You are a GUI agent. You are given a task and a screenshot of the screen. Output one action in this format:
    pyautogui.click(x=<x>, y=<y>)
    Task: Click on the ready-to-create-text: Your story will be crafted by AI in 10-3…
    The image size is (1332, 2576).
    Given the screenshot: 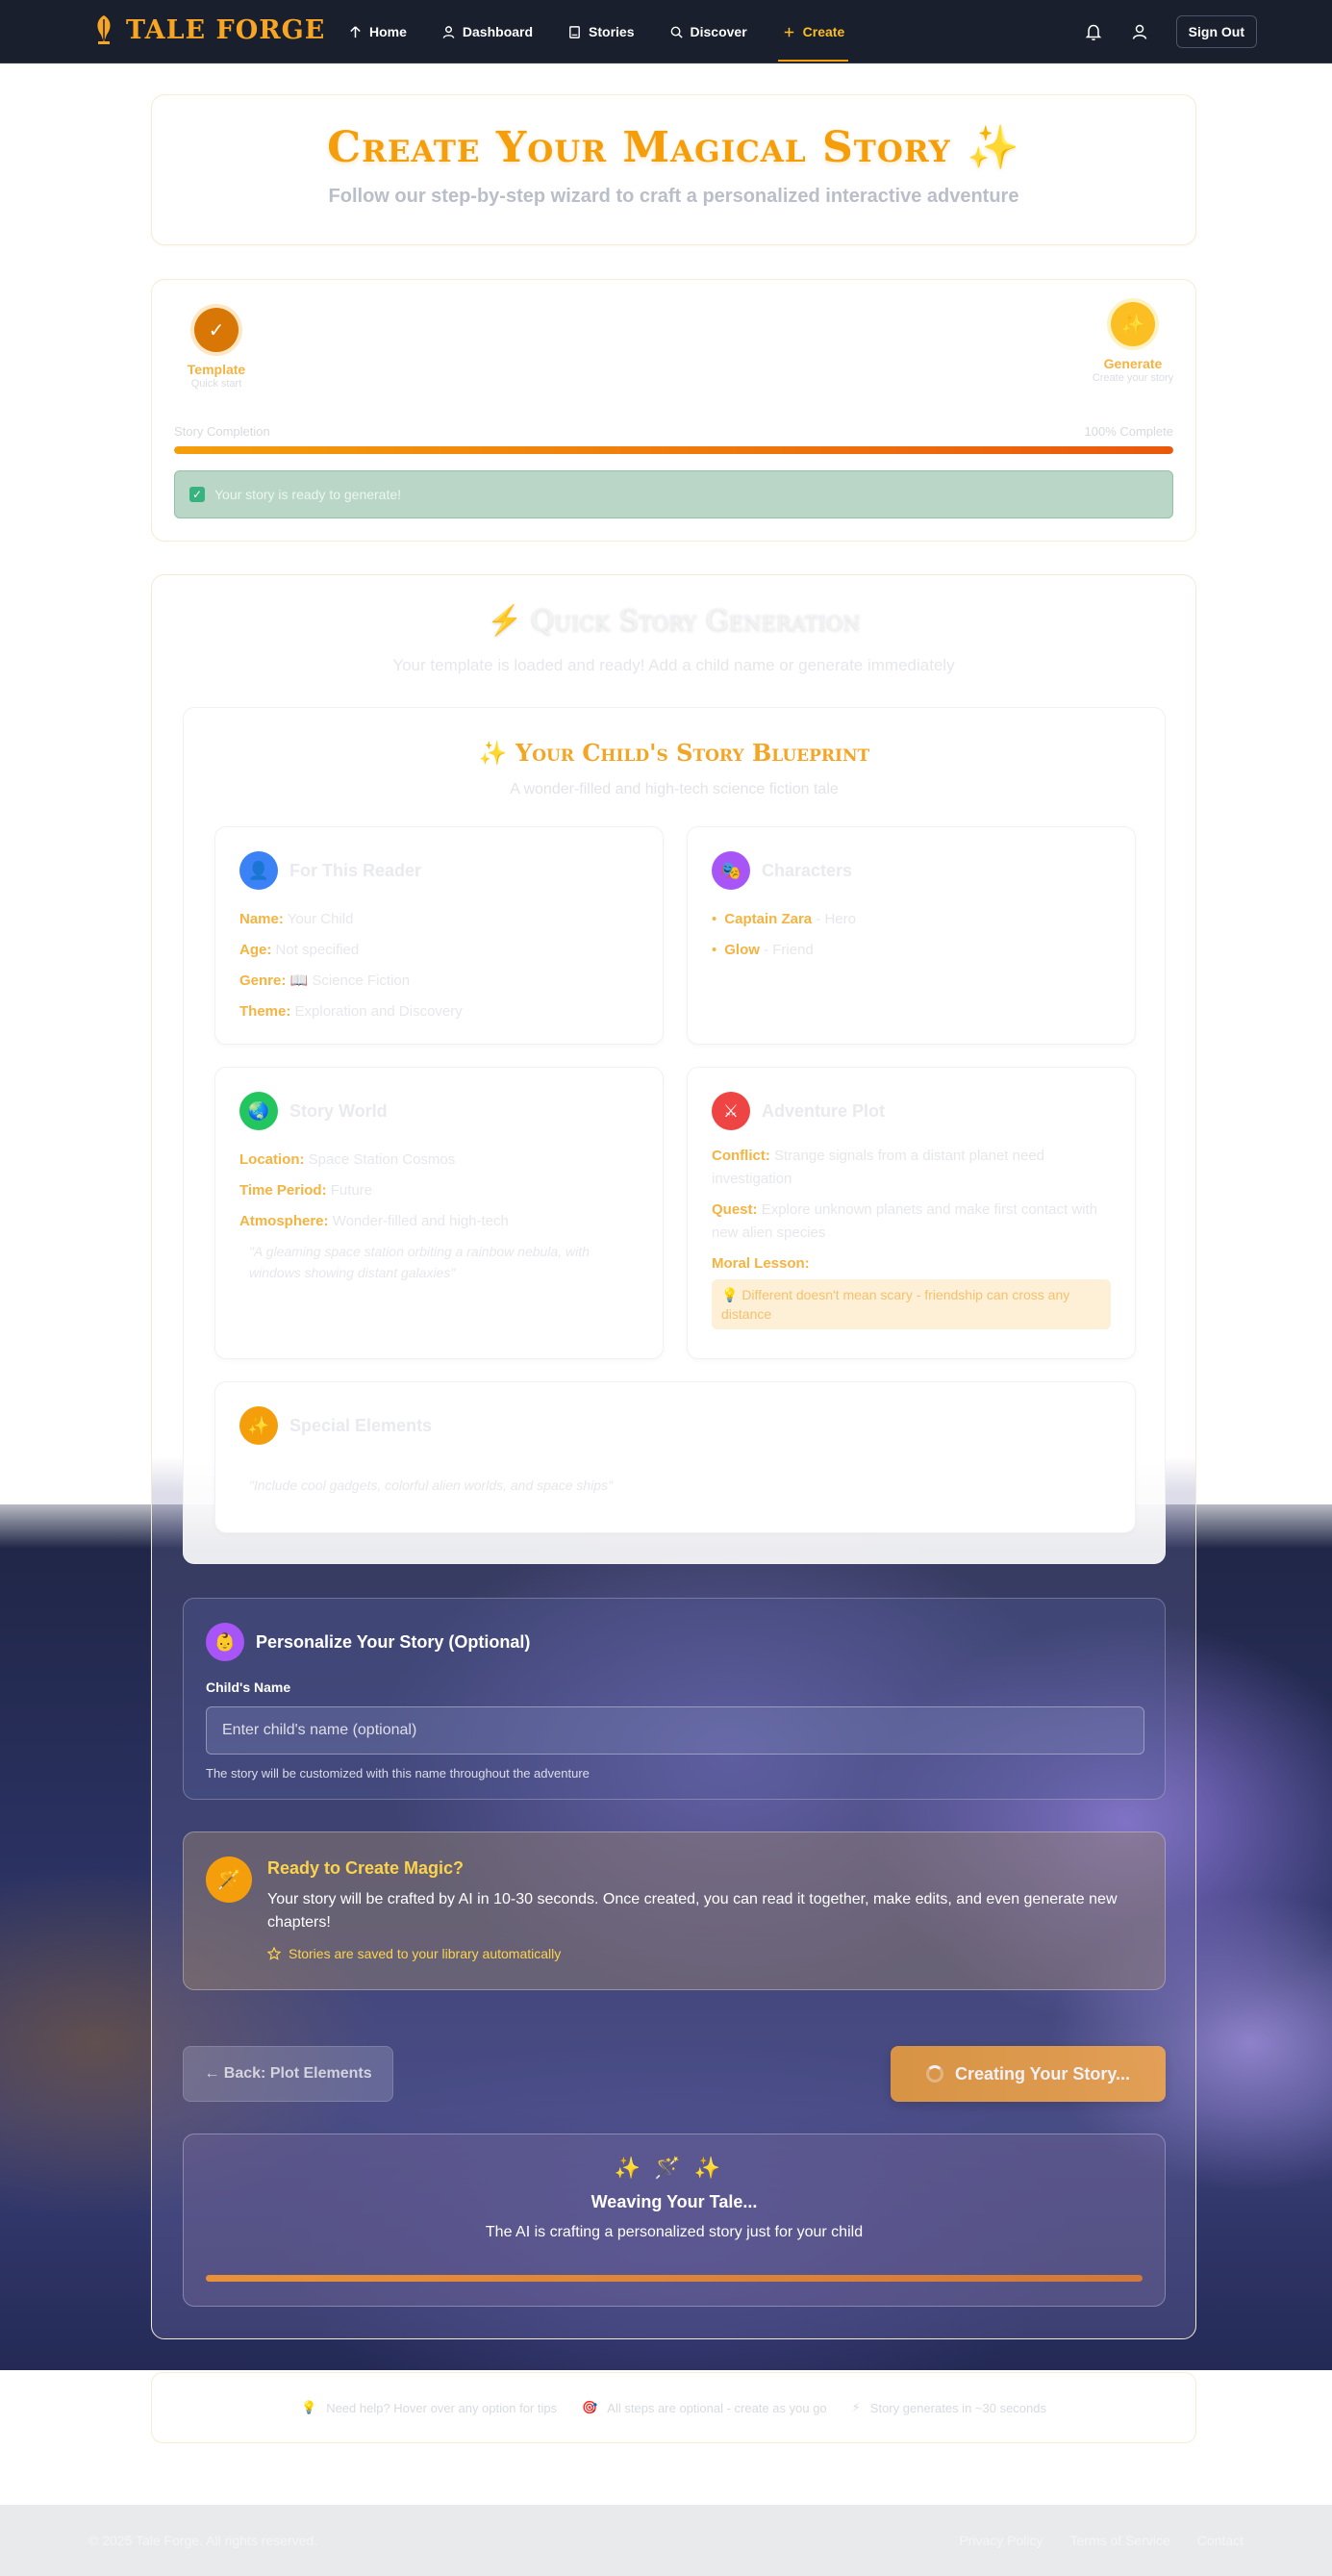 What is the action you would take?
    pyautogui.click(x=692, y=1911)
    